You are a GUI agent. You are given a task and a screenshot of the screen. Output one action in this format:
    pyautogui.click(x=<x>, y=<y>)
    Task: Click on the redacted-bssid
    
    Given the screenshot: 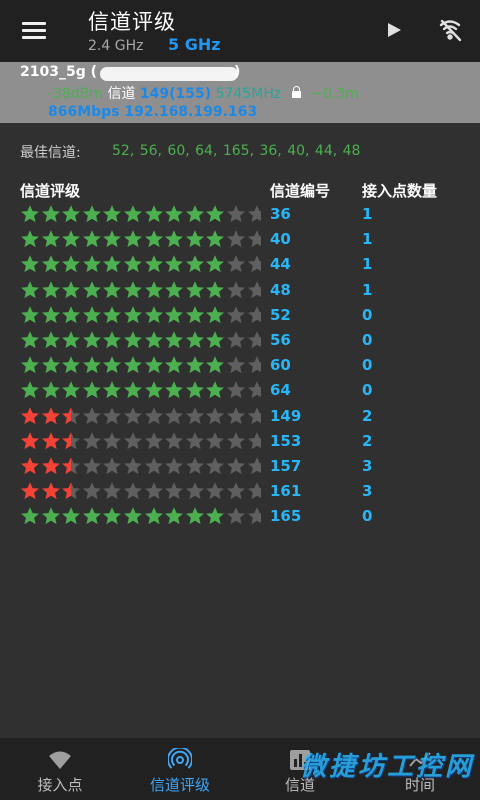 What is the action you would take?
    pyautogui.click(x=169, y=74)
    